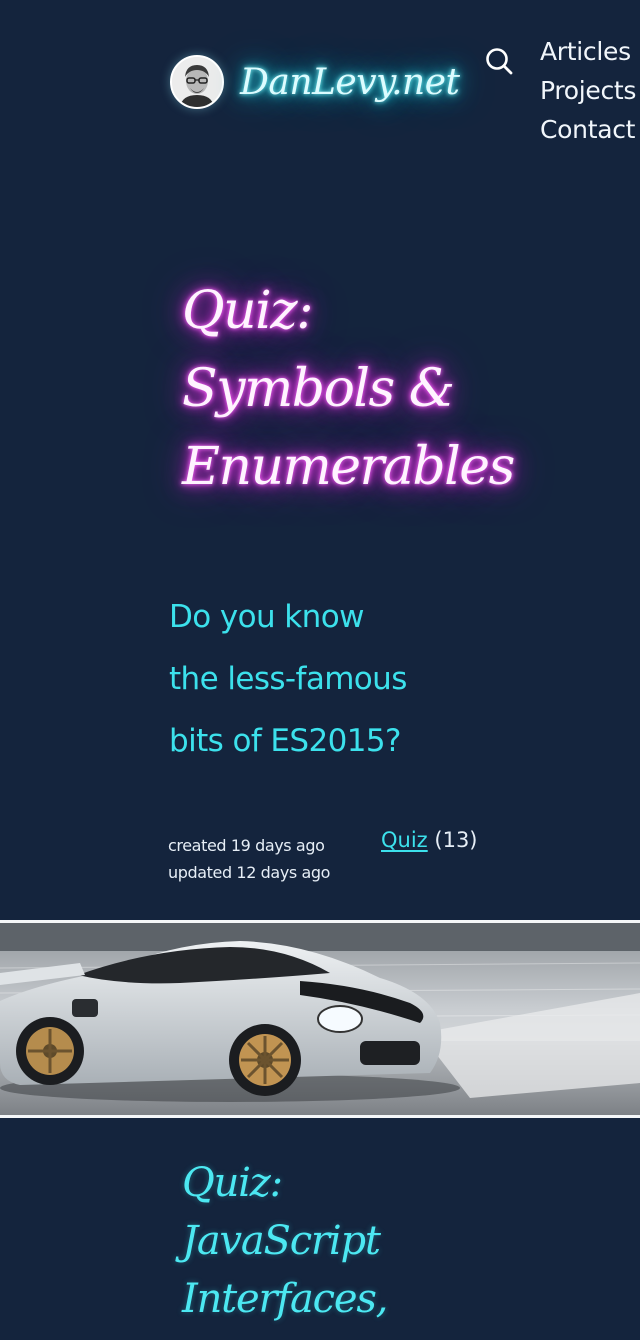 The width and height of the screenshot is (640, 1340). I want to click on updated-date: updated 12 days ago, so click(249, 872).